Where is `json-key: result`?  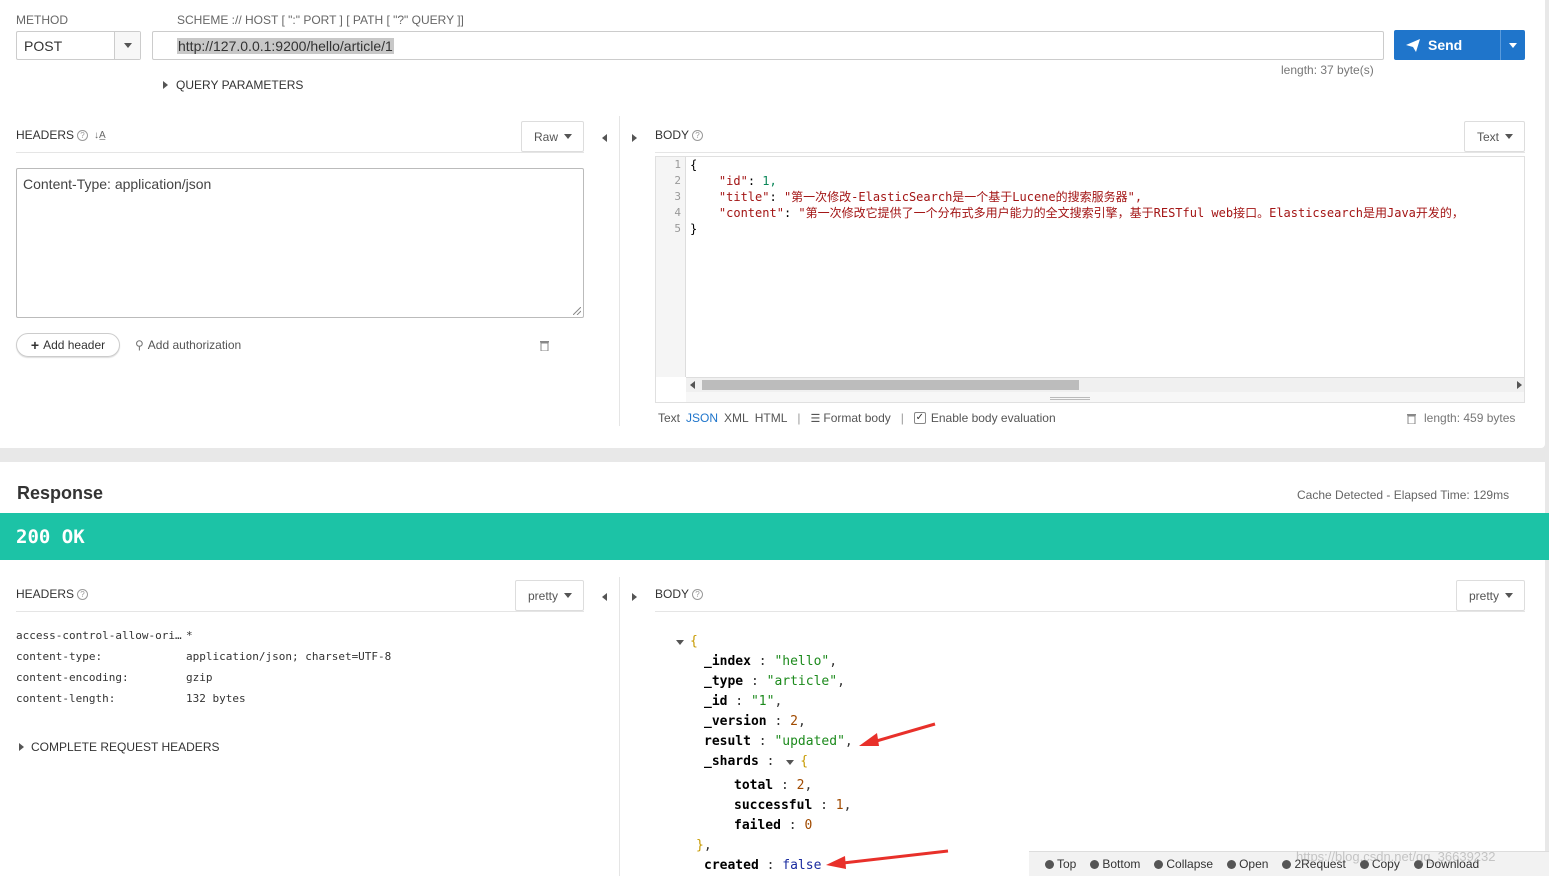 json-key: result is located at coordinates (727, 741).